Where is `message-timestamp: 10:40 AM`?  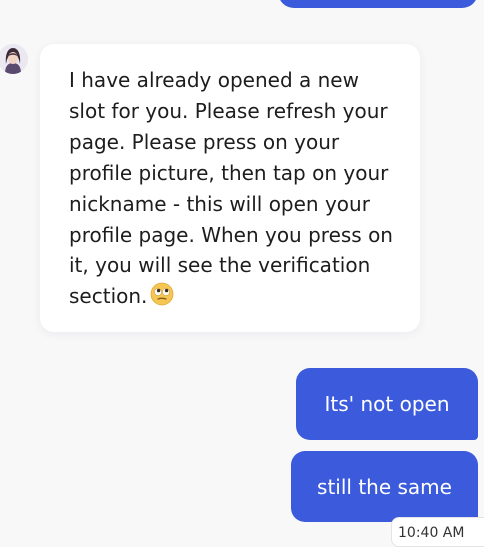
message-timestamp: 10:40 AM is located at coordinates (437, 532).